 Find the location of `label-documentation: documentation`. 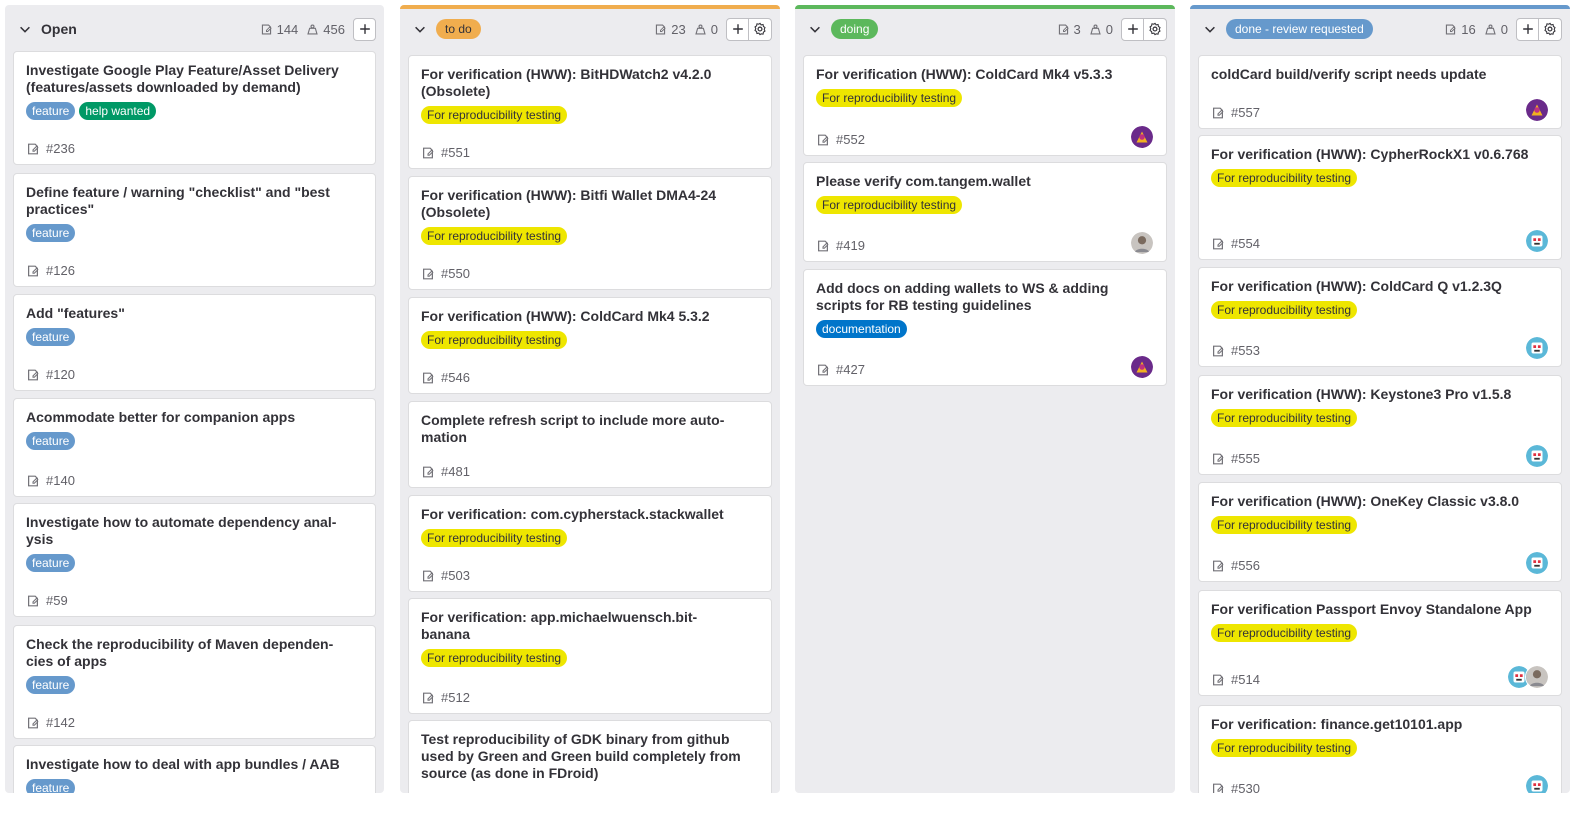

label-documentation: documentation is located at coordinates (861, 329).